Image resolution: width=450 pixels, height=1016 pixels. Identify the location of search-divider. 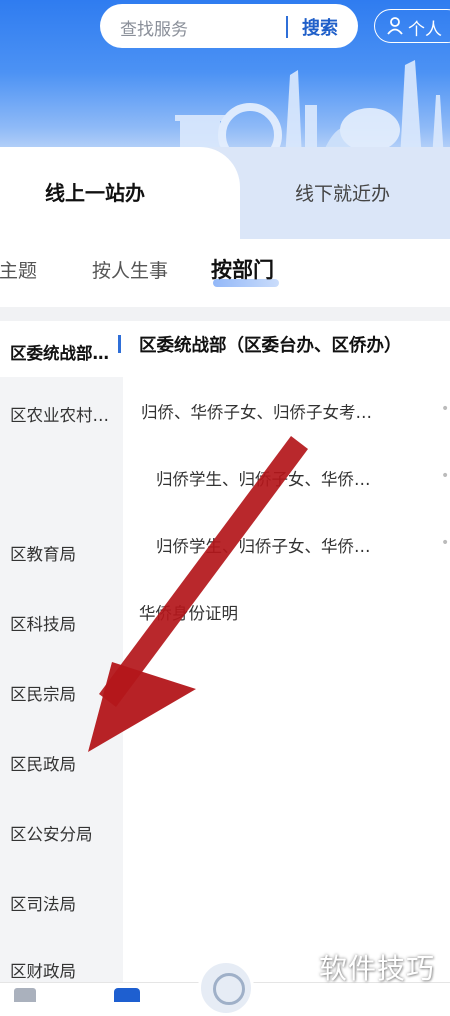
(287, 27).